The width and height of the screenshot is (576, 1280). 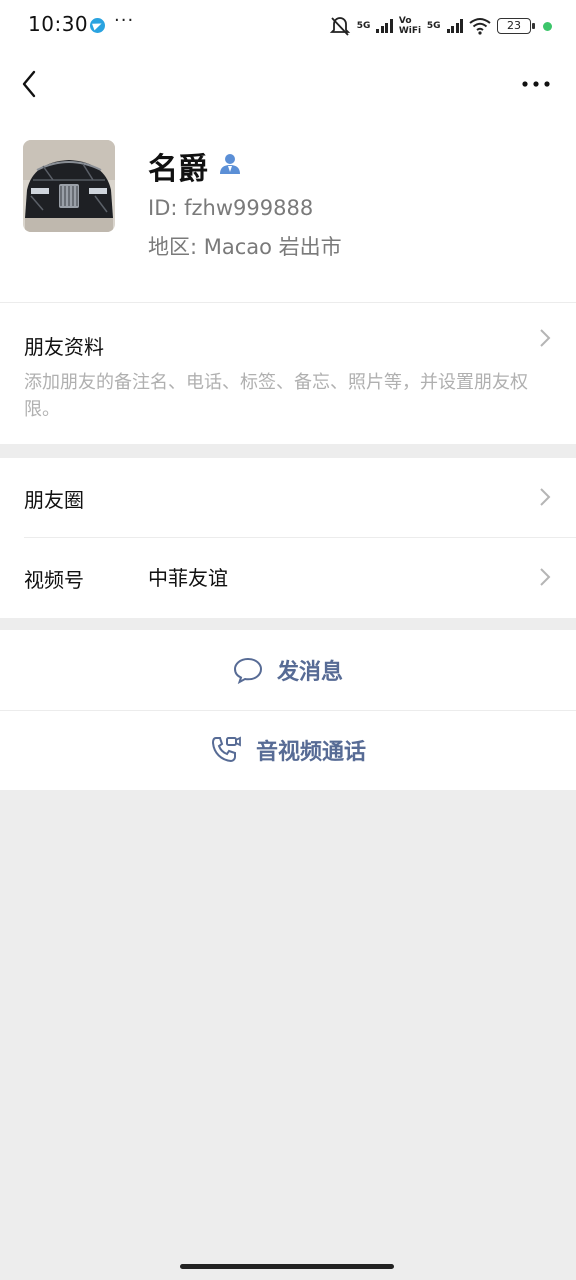 I want to click on network-5g-label: 5G, so click(x=363, y=25).